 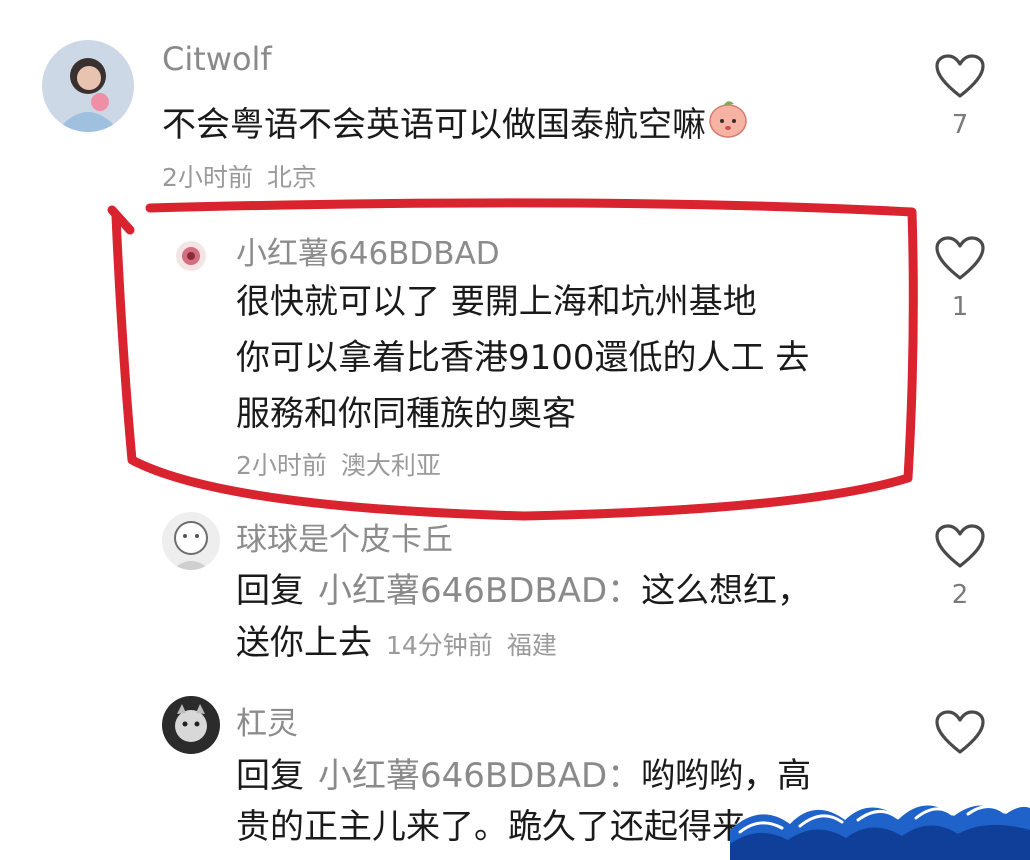 I want to click on comment-text-line: 很快就可以了 要開上海和坑州基地, so click(x=496, y=302).